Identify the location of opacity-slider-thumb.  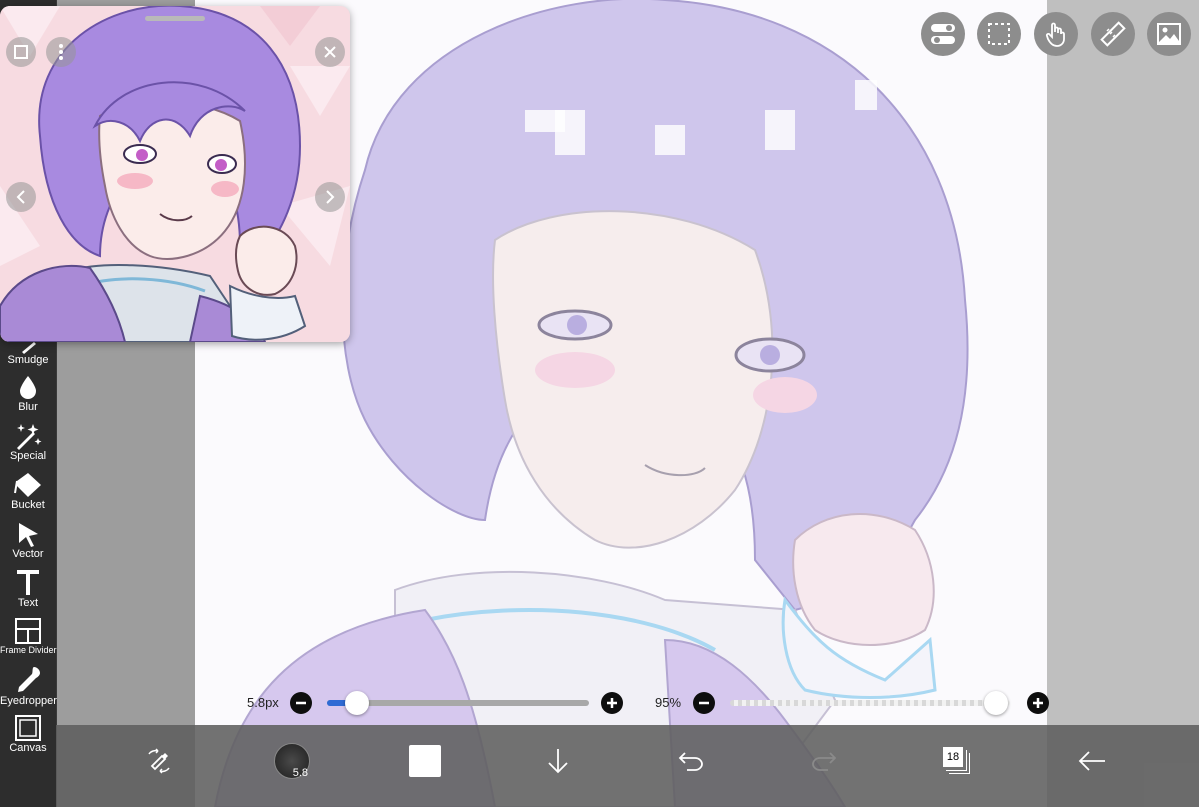
(996, 703).